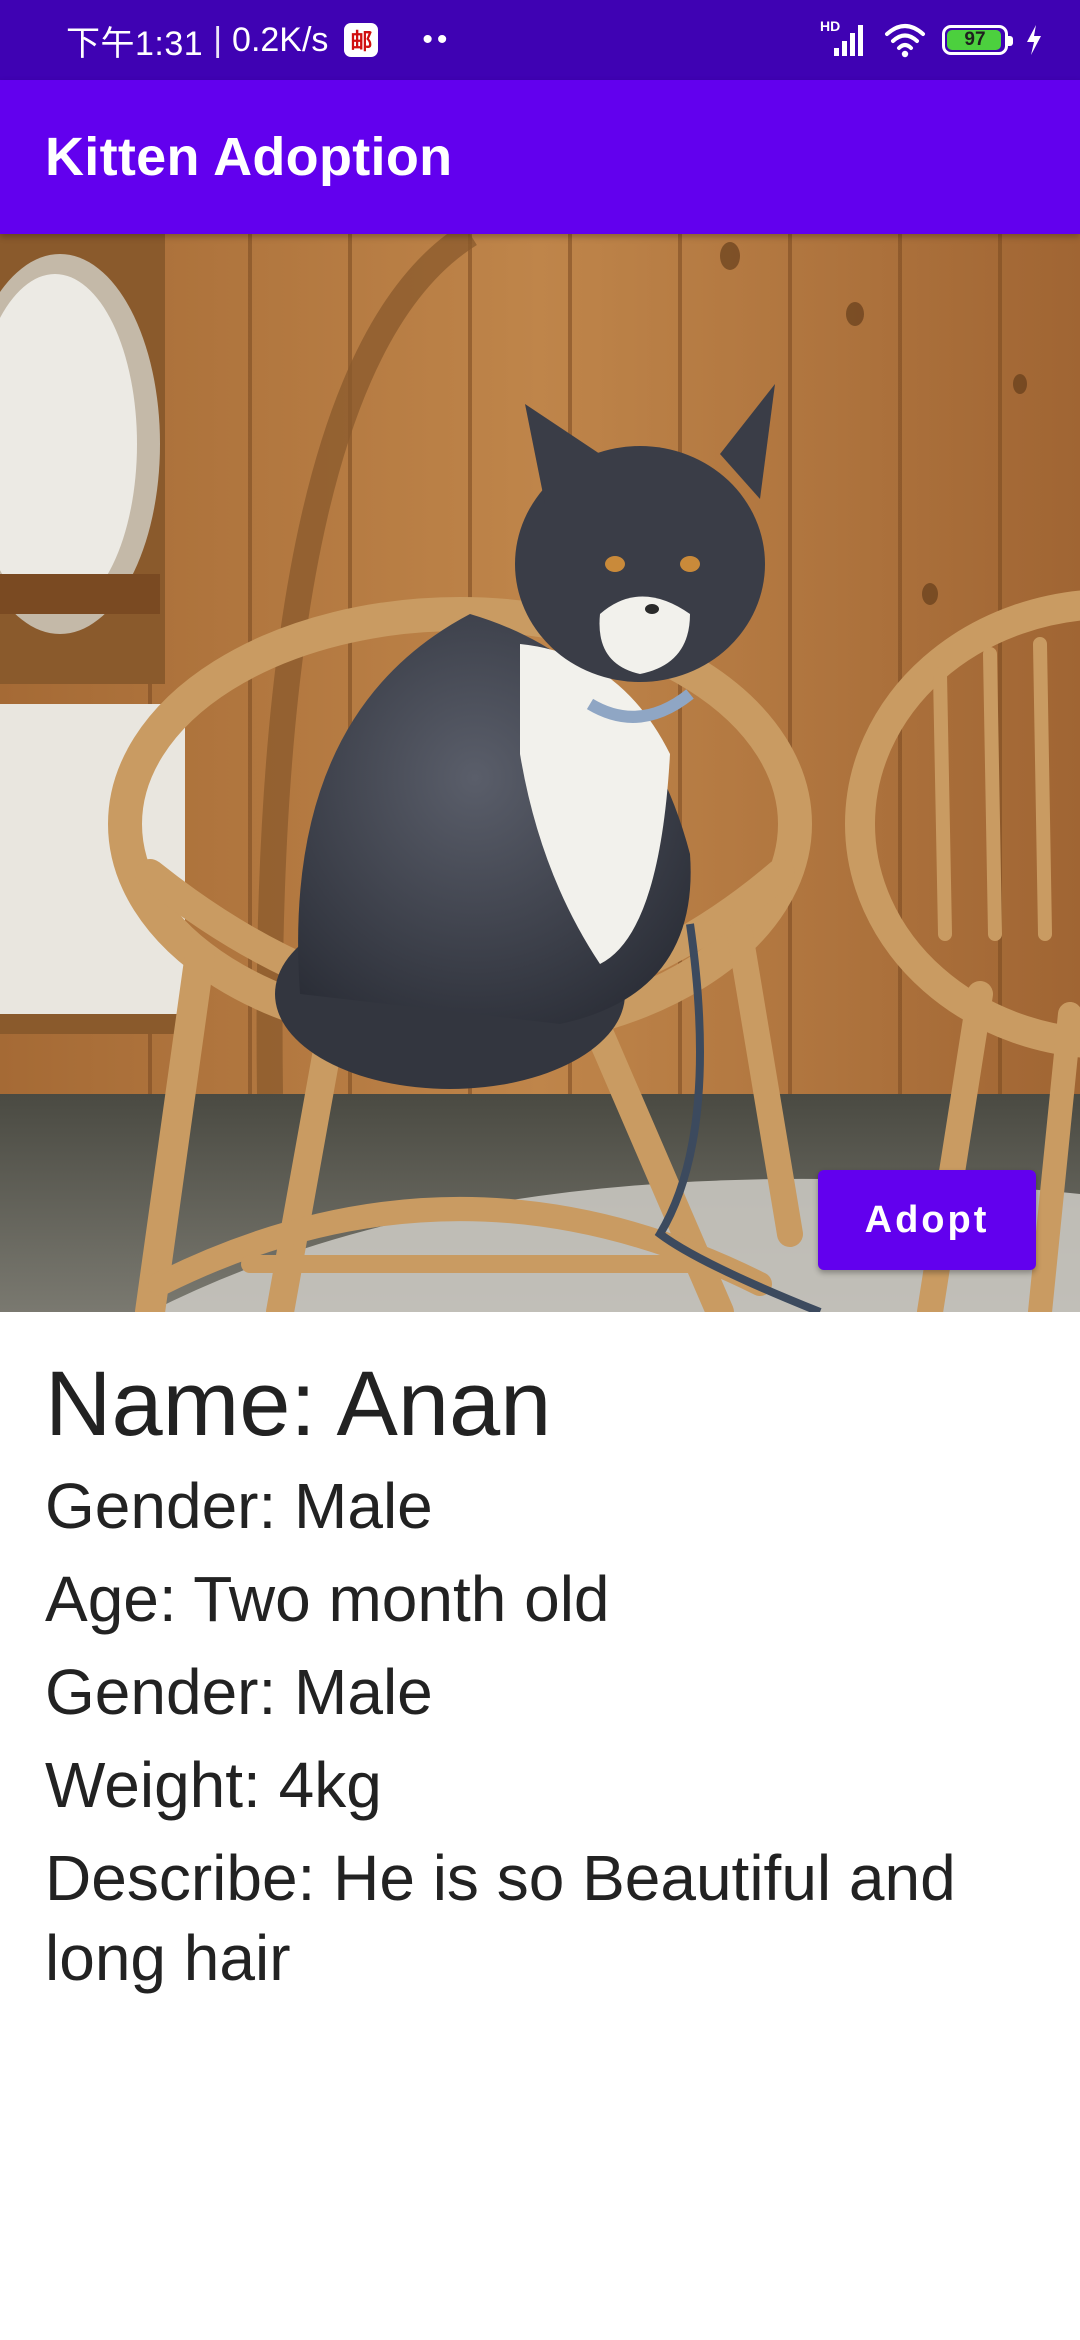 The width and height of the screenshot is (1080, 2340). Describe the element at coordinates (844, 39) in the screenshot. I see `signal-icon: HD` at that location.